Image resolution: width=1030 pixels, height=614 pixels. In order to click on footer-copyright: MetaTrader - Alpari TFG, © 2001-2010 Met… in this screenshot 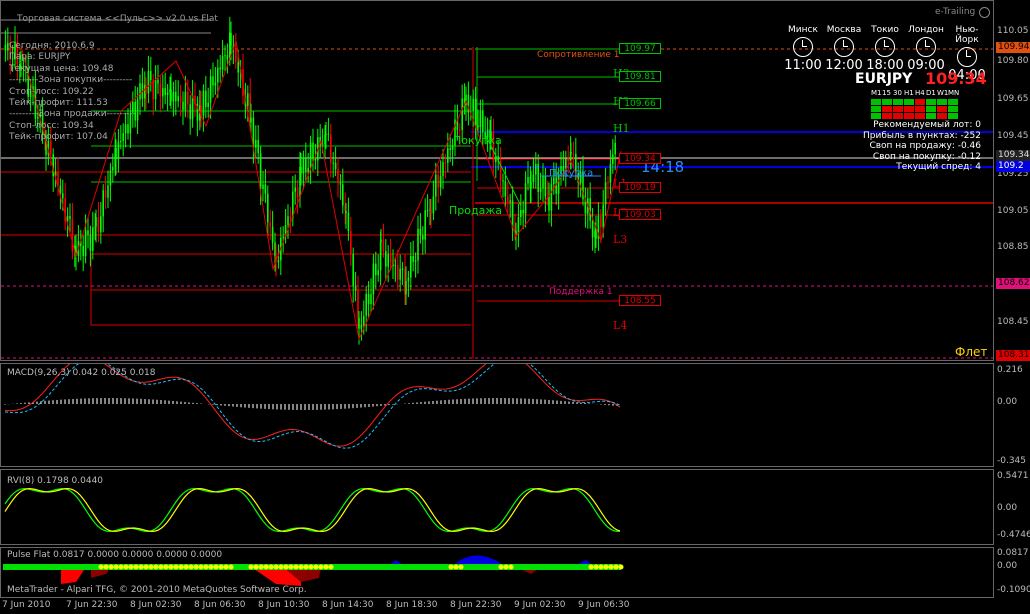, I will do `click(157, 590)`.